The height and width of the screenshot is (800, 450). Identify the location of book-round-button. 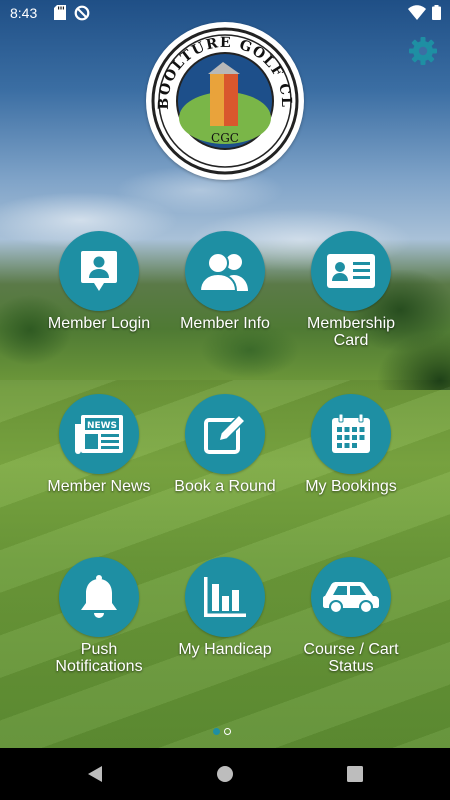
(225, 434).